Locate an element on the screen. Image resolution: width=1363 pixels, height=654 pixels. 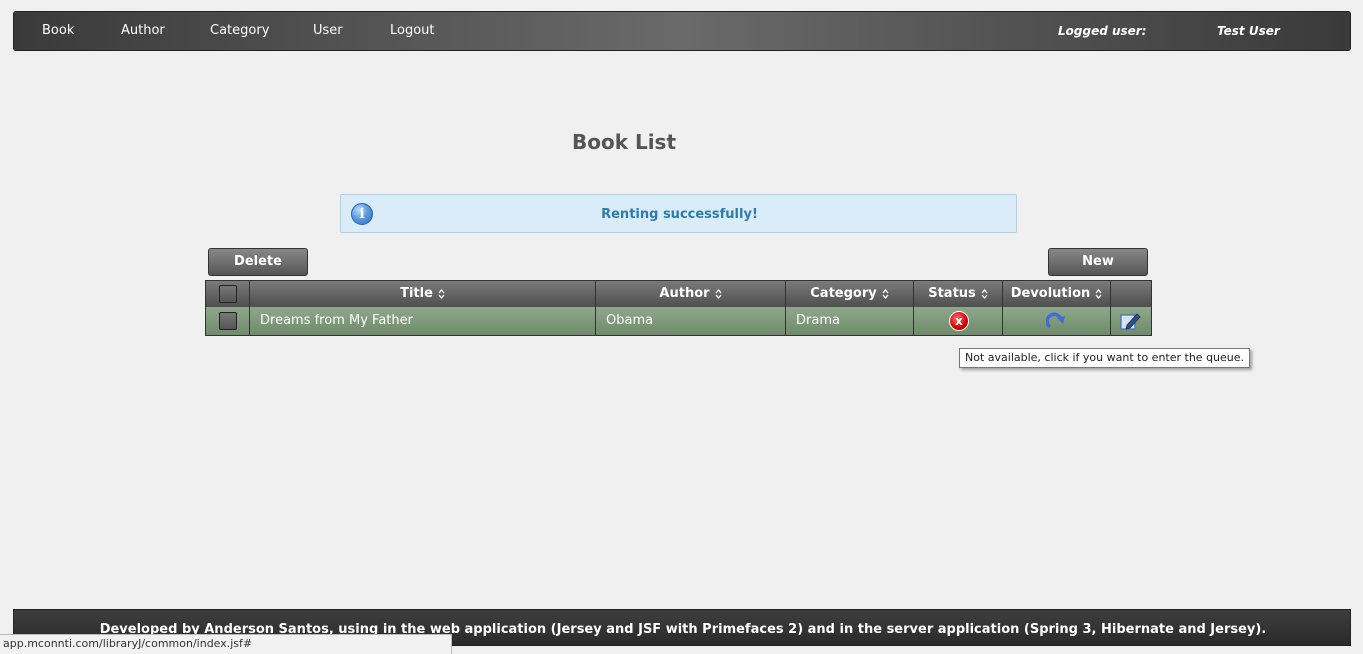
header-author-label: Author is located at coordinates (684, 293).